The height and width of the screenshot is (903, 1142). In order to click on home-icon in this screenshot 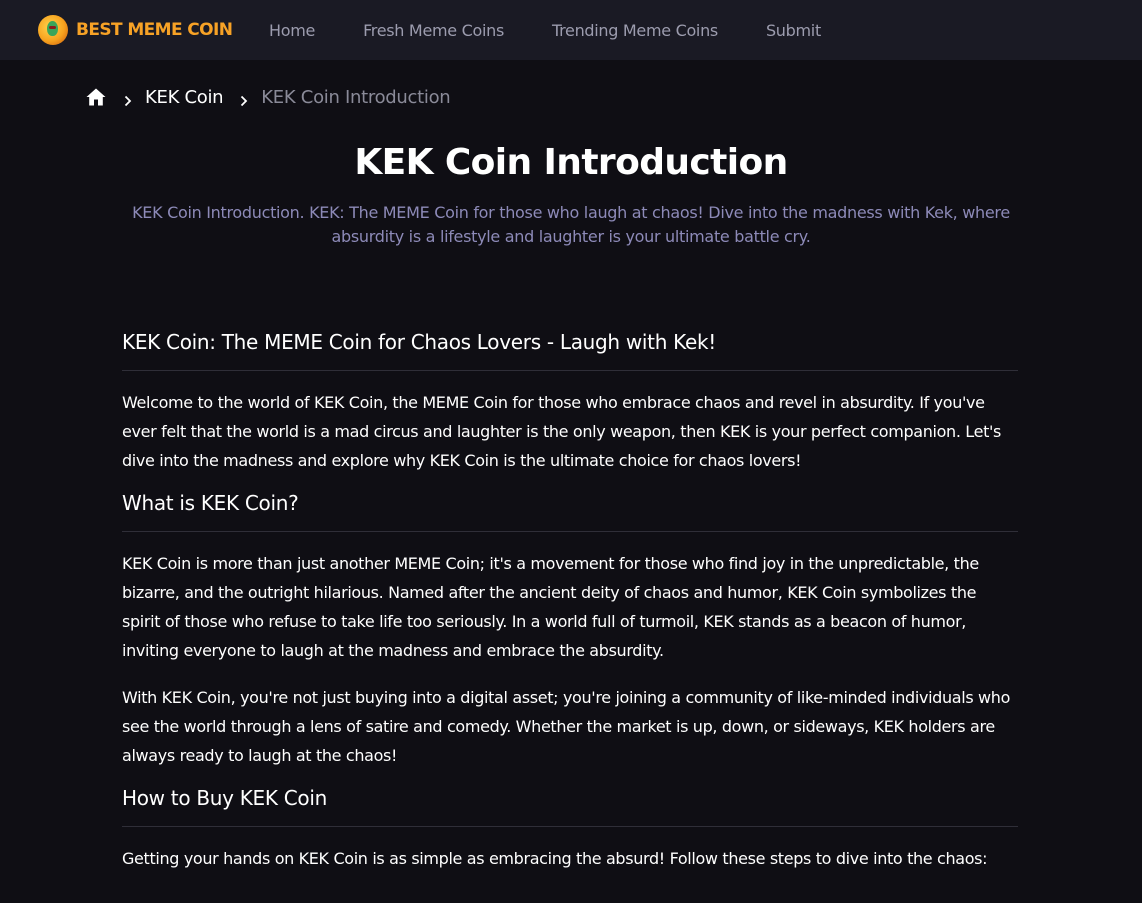, I will do `click(96, 97)`.